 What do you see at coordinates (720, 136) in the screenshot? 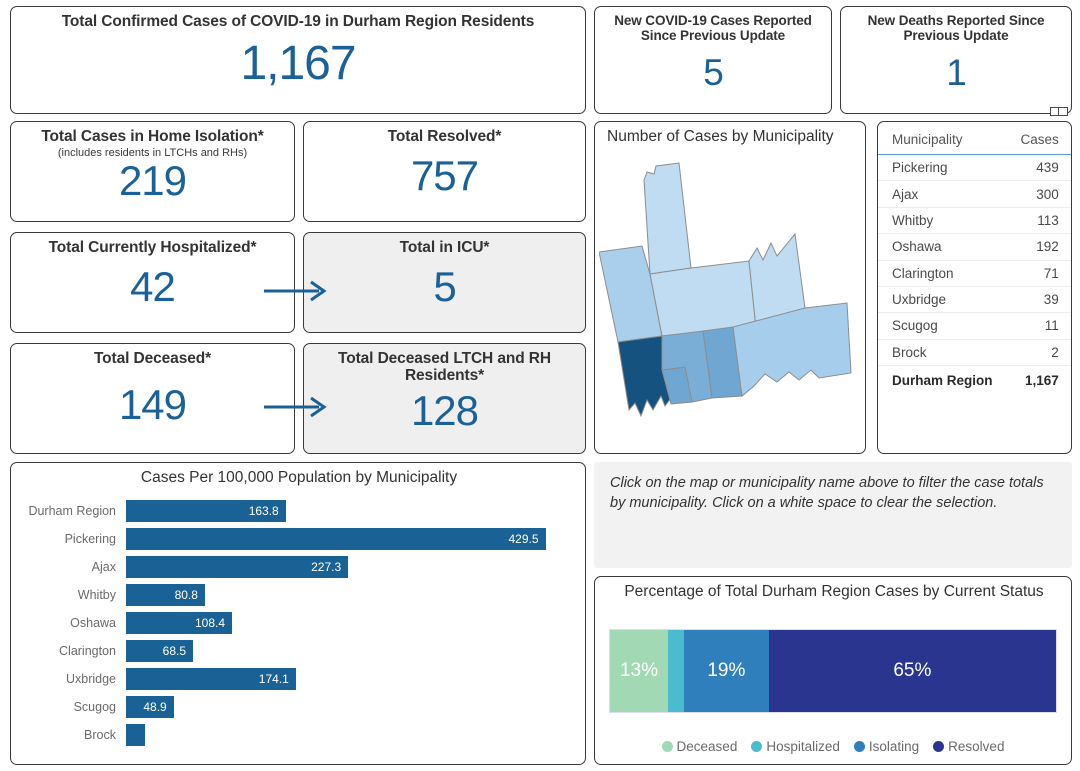
I see `map-panel-title: Number of Cases by Municipality` at bounding box center [720, 136].